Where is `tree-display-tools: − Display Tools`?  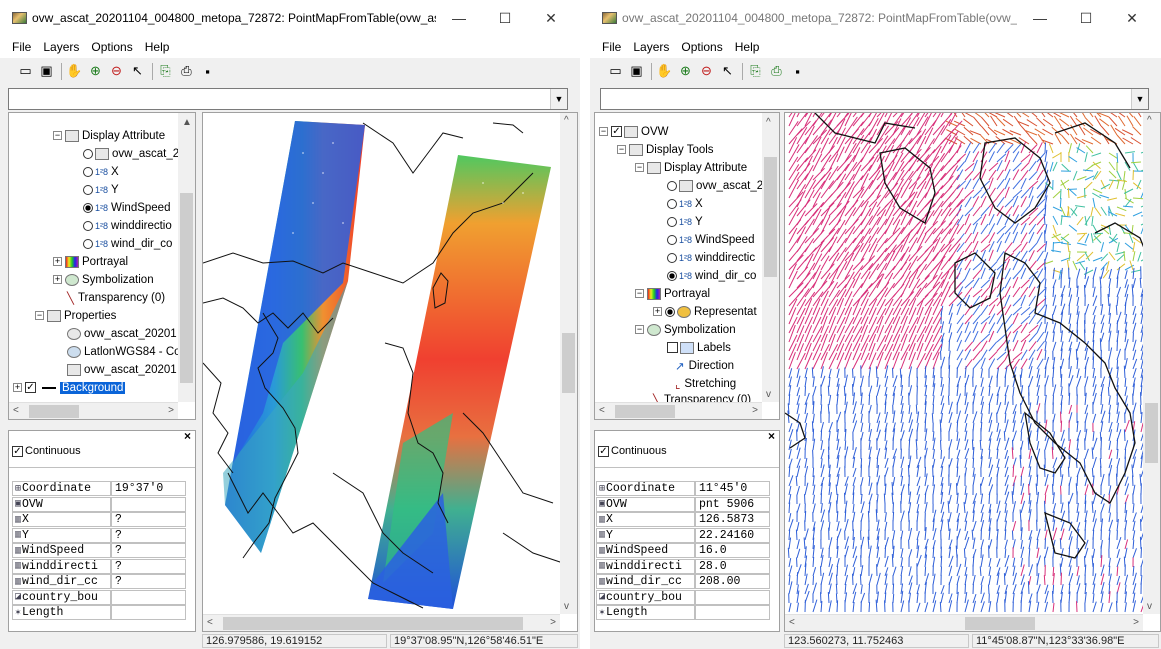 tree-display-tools: − Display Tools is located at coordinates (665, 149).